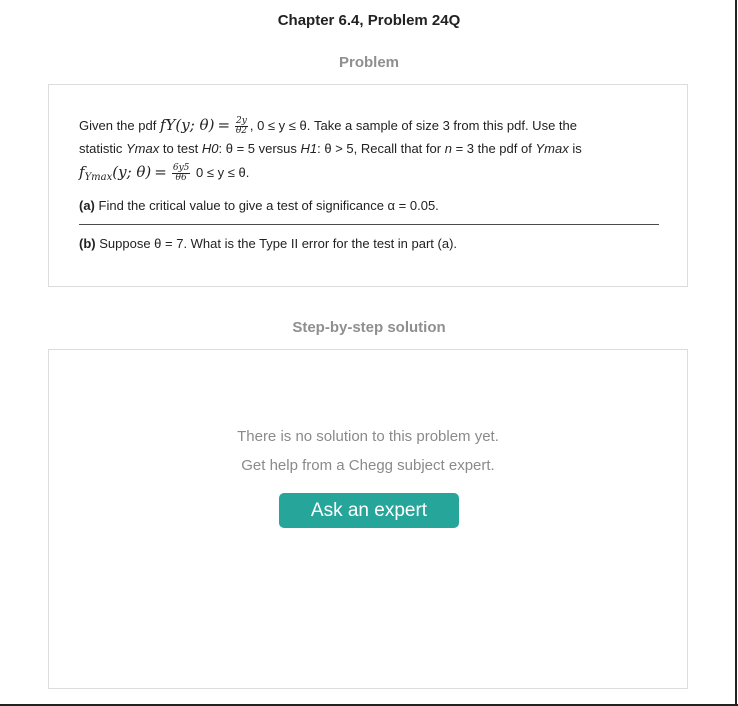 The width and height of the screenshot is (738, 706). Describe the element at coordinates (98, 177) in the screenshot. I see `ymax-pdf-subscript: Ymax` at that location.